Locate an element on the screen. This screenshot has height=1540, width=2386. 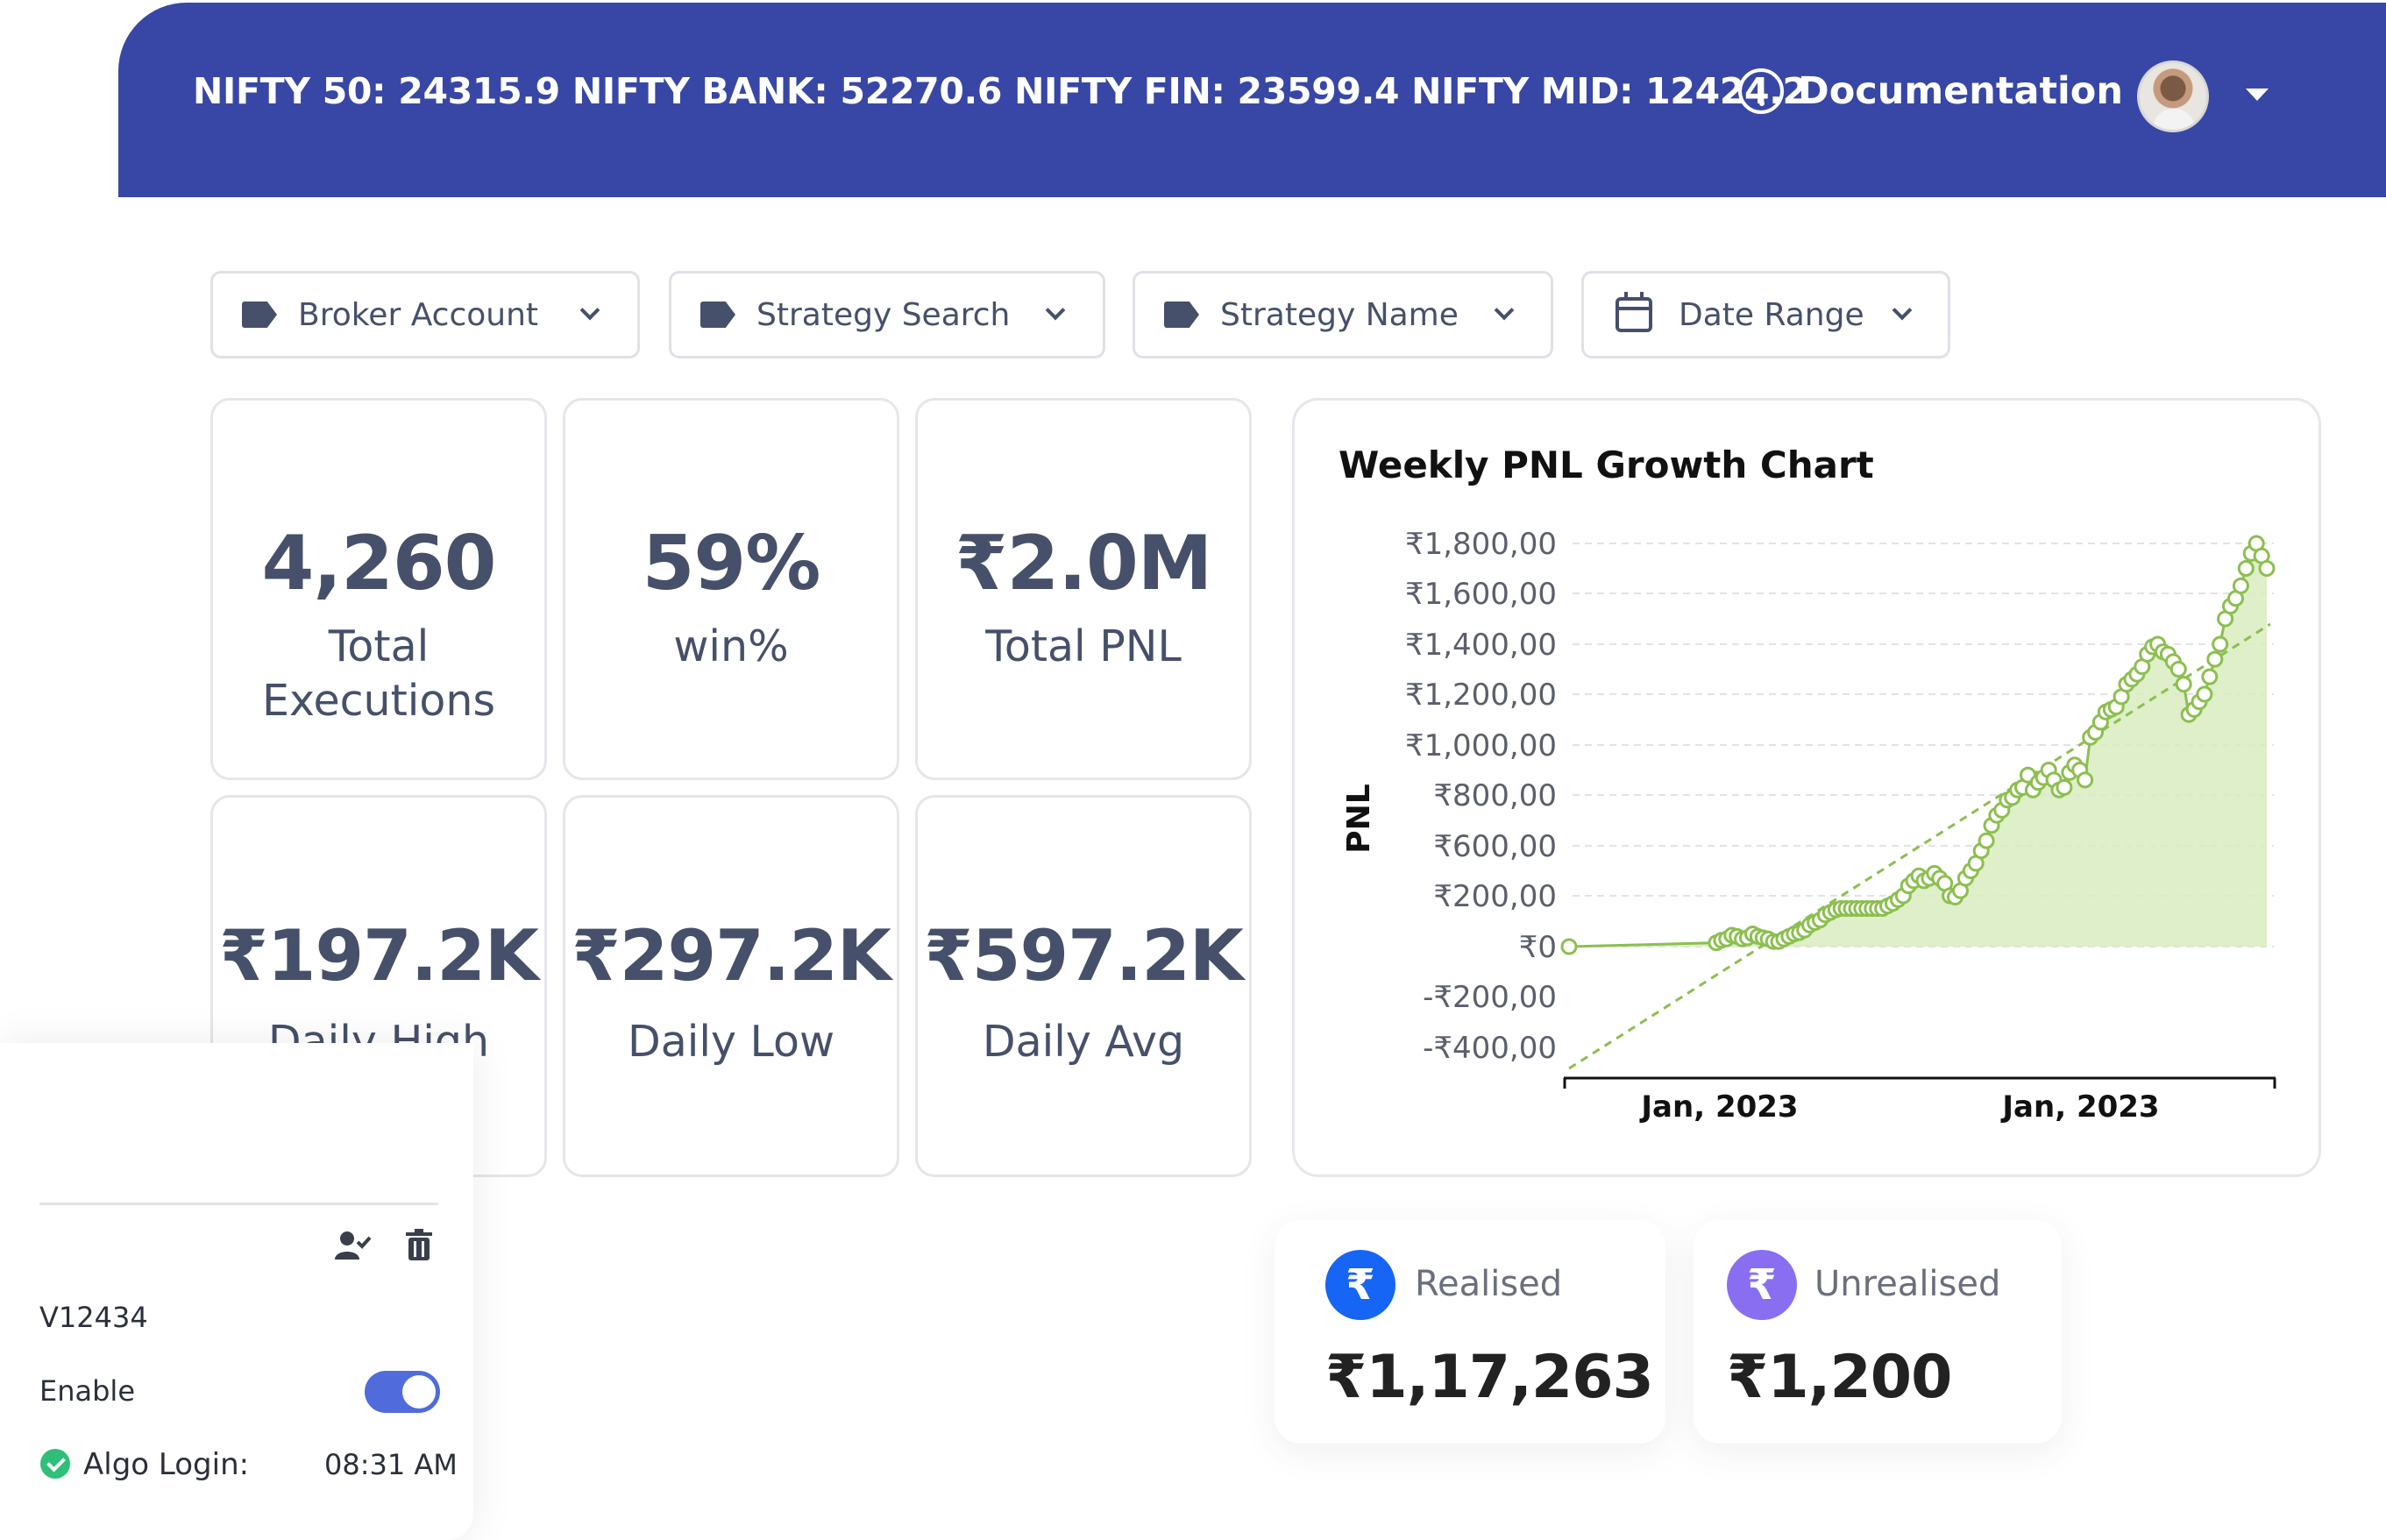
stat-card-total-executions: 4,260 Total Executions is located at coordinates (378, 589).